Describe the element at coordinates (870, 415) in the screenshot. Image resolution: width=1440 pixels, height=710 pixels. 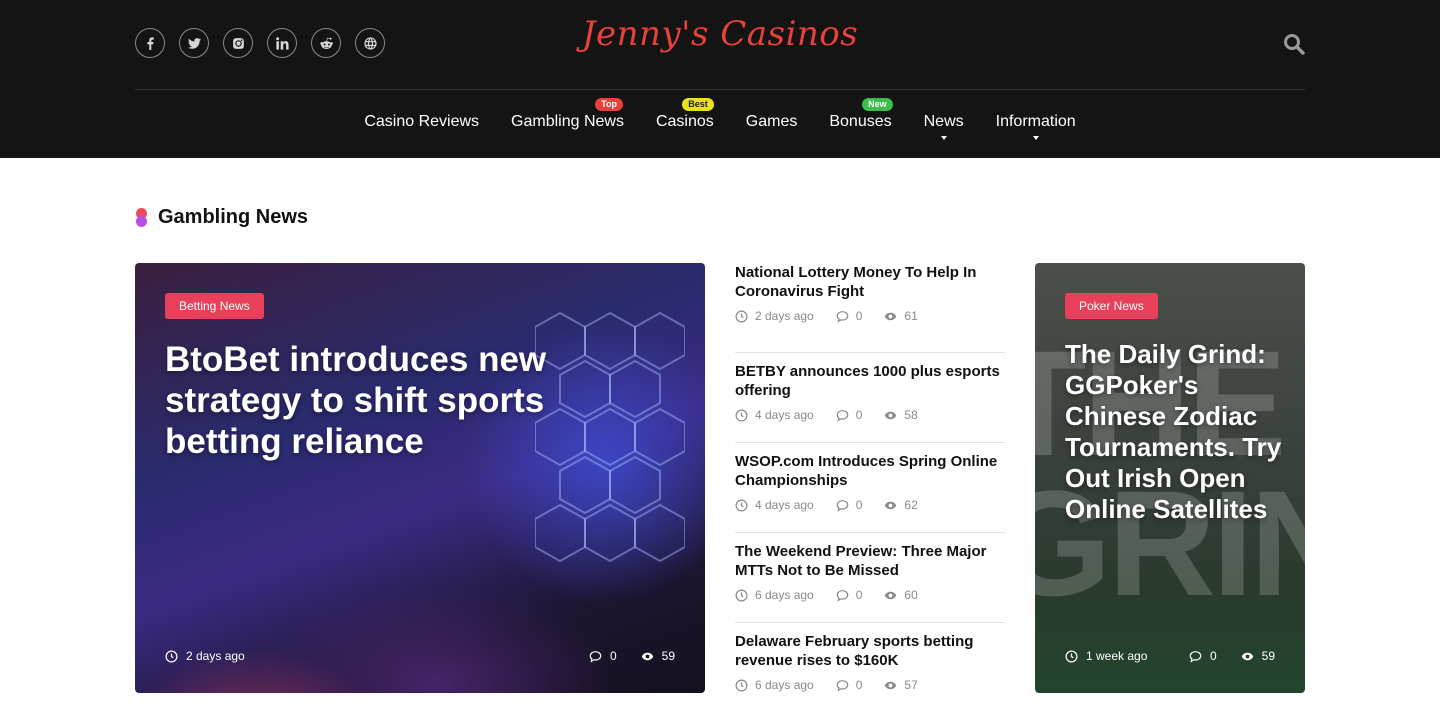
I see `list-item-meta: 4 days ago 0 58` at that location.